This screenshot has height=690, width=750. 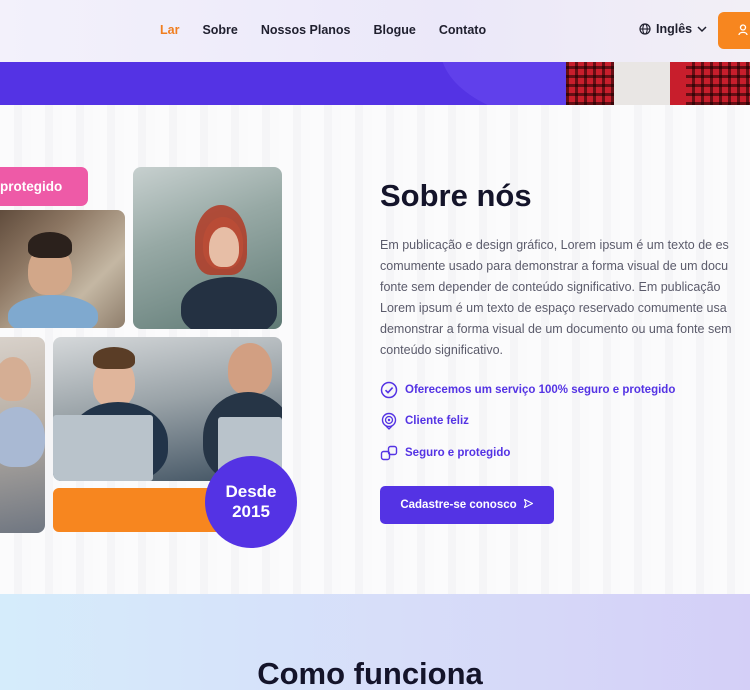 What do you see at coordinates (458, 453) in the screenshot?
I see `feature-label: Seguro e protegido` at bounding box center [458, 453].